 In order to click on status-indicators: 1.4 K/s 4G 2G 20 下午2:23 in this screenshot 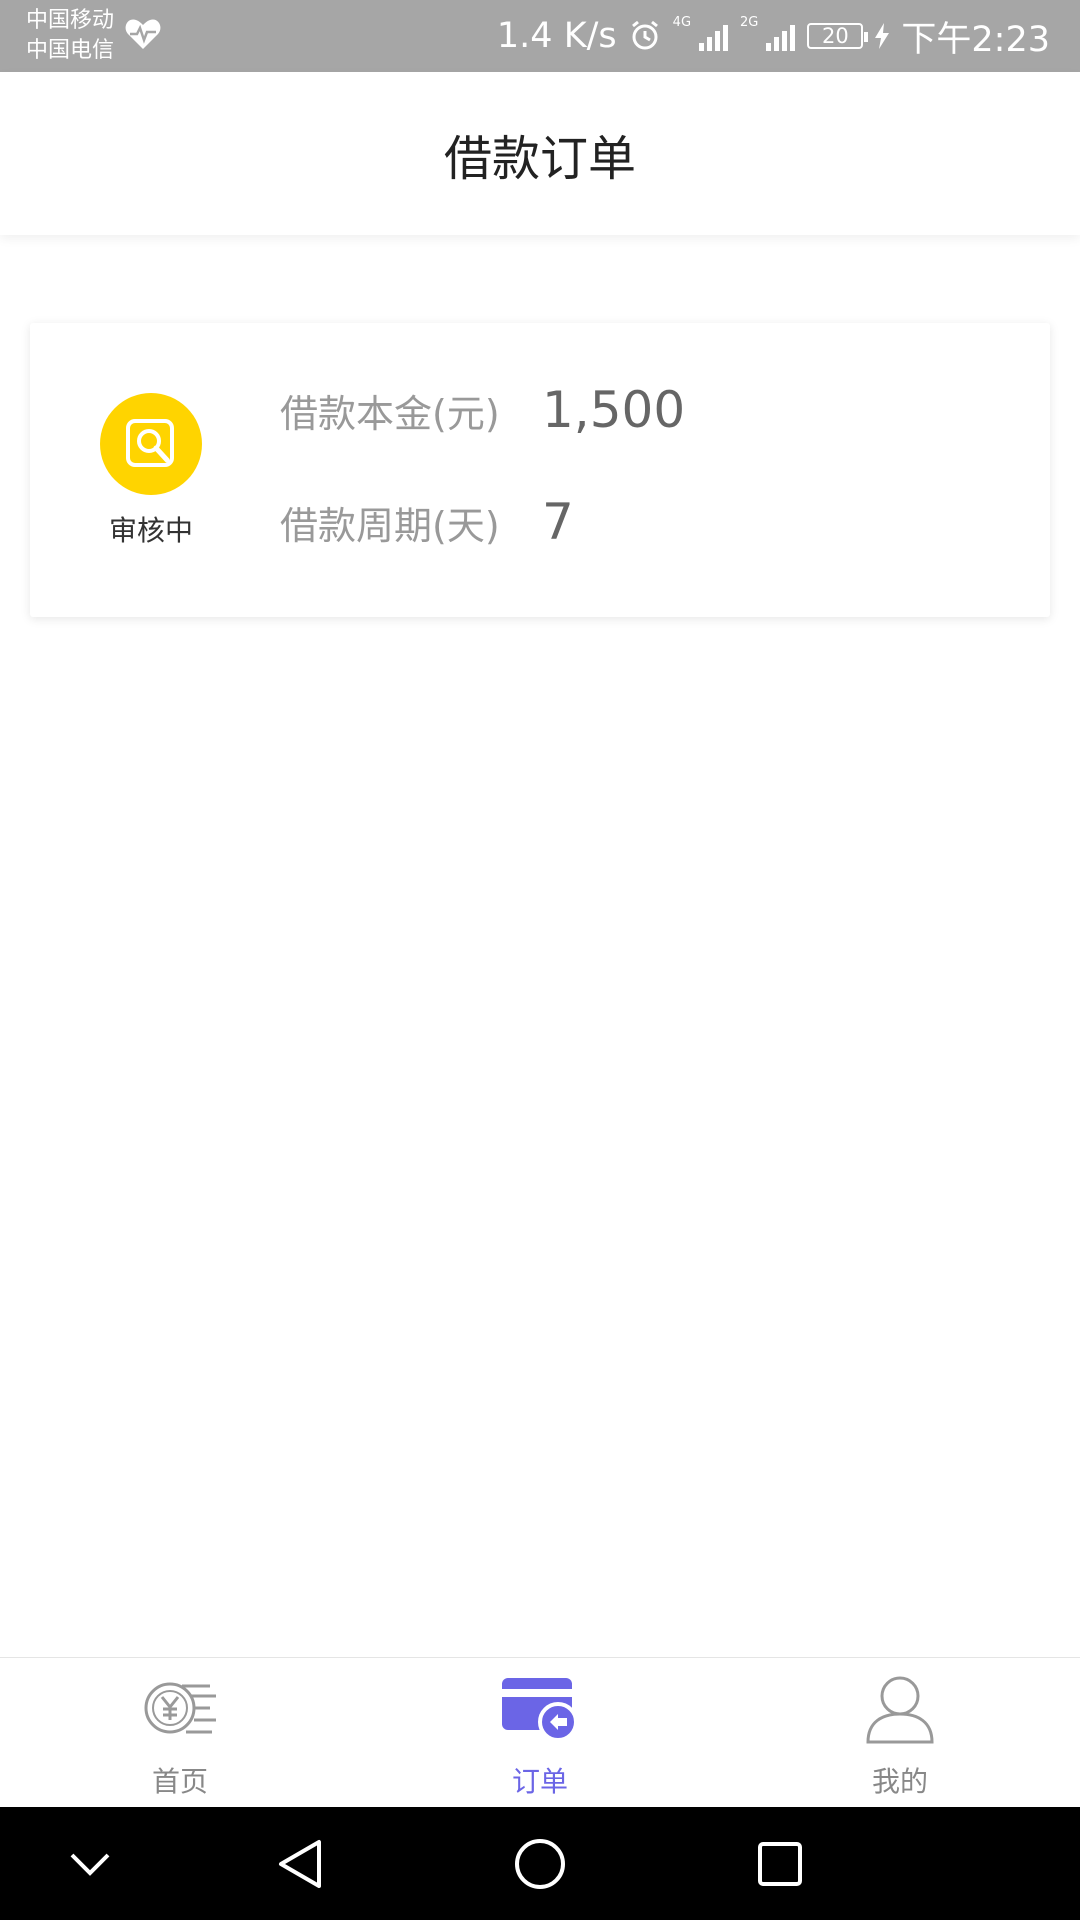, I will do `click(773, 36)`.